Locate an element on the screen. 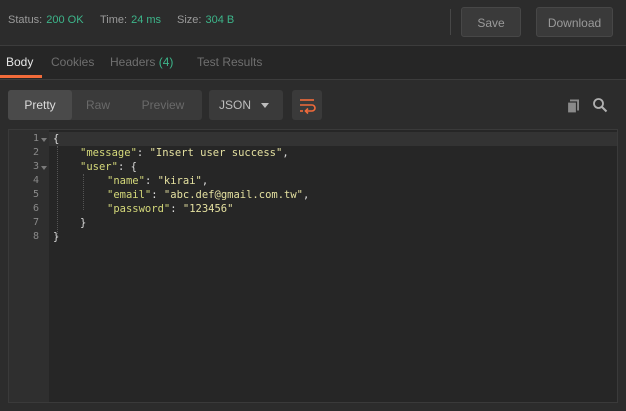  json-key: "user" is located at coordinates (99, 167).